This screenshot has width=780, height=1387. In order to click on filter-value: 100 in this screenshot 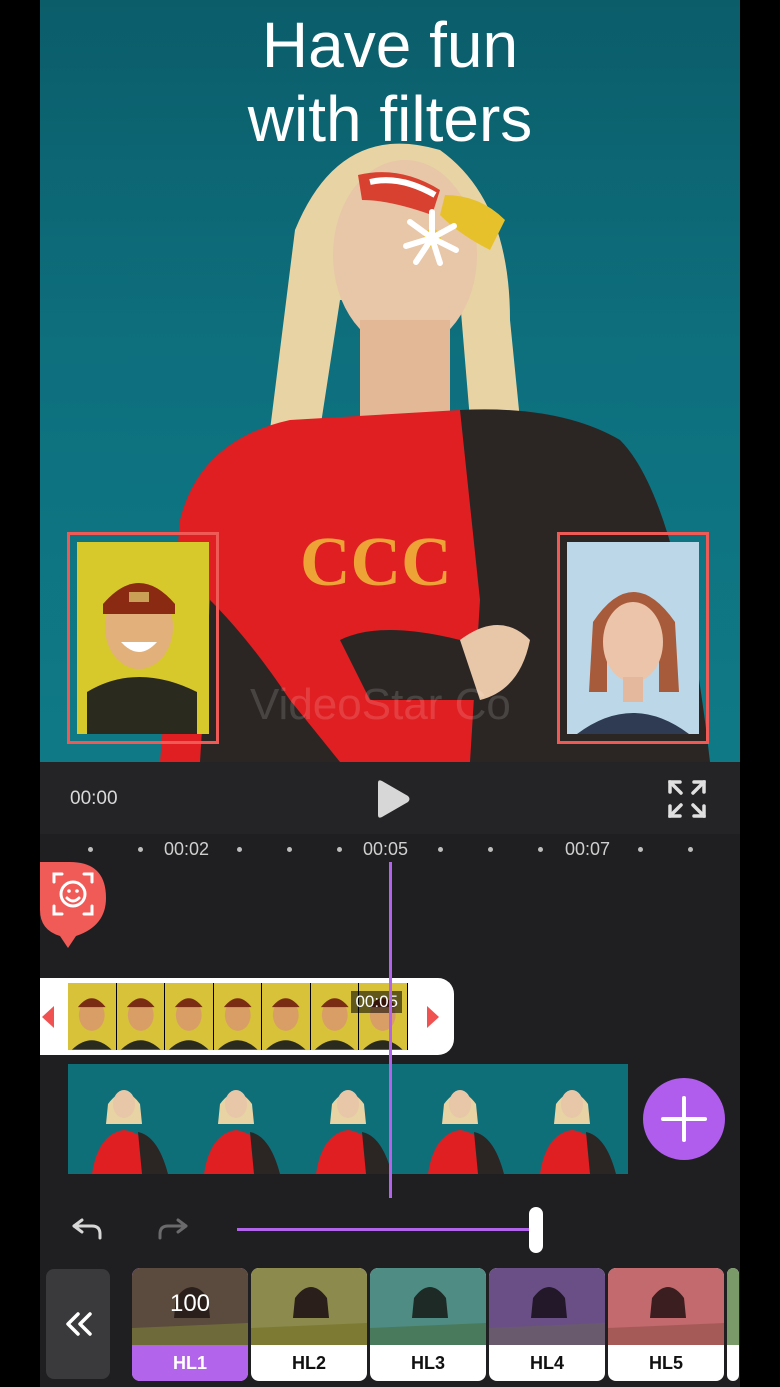, I will do `click(190, 1303)`.